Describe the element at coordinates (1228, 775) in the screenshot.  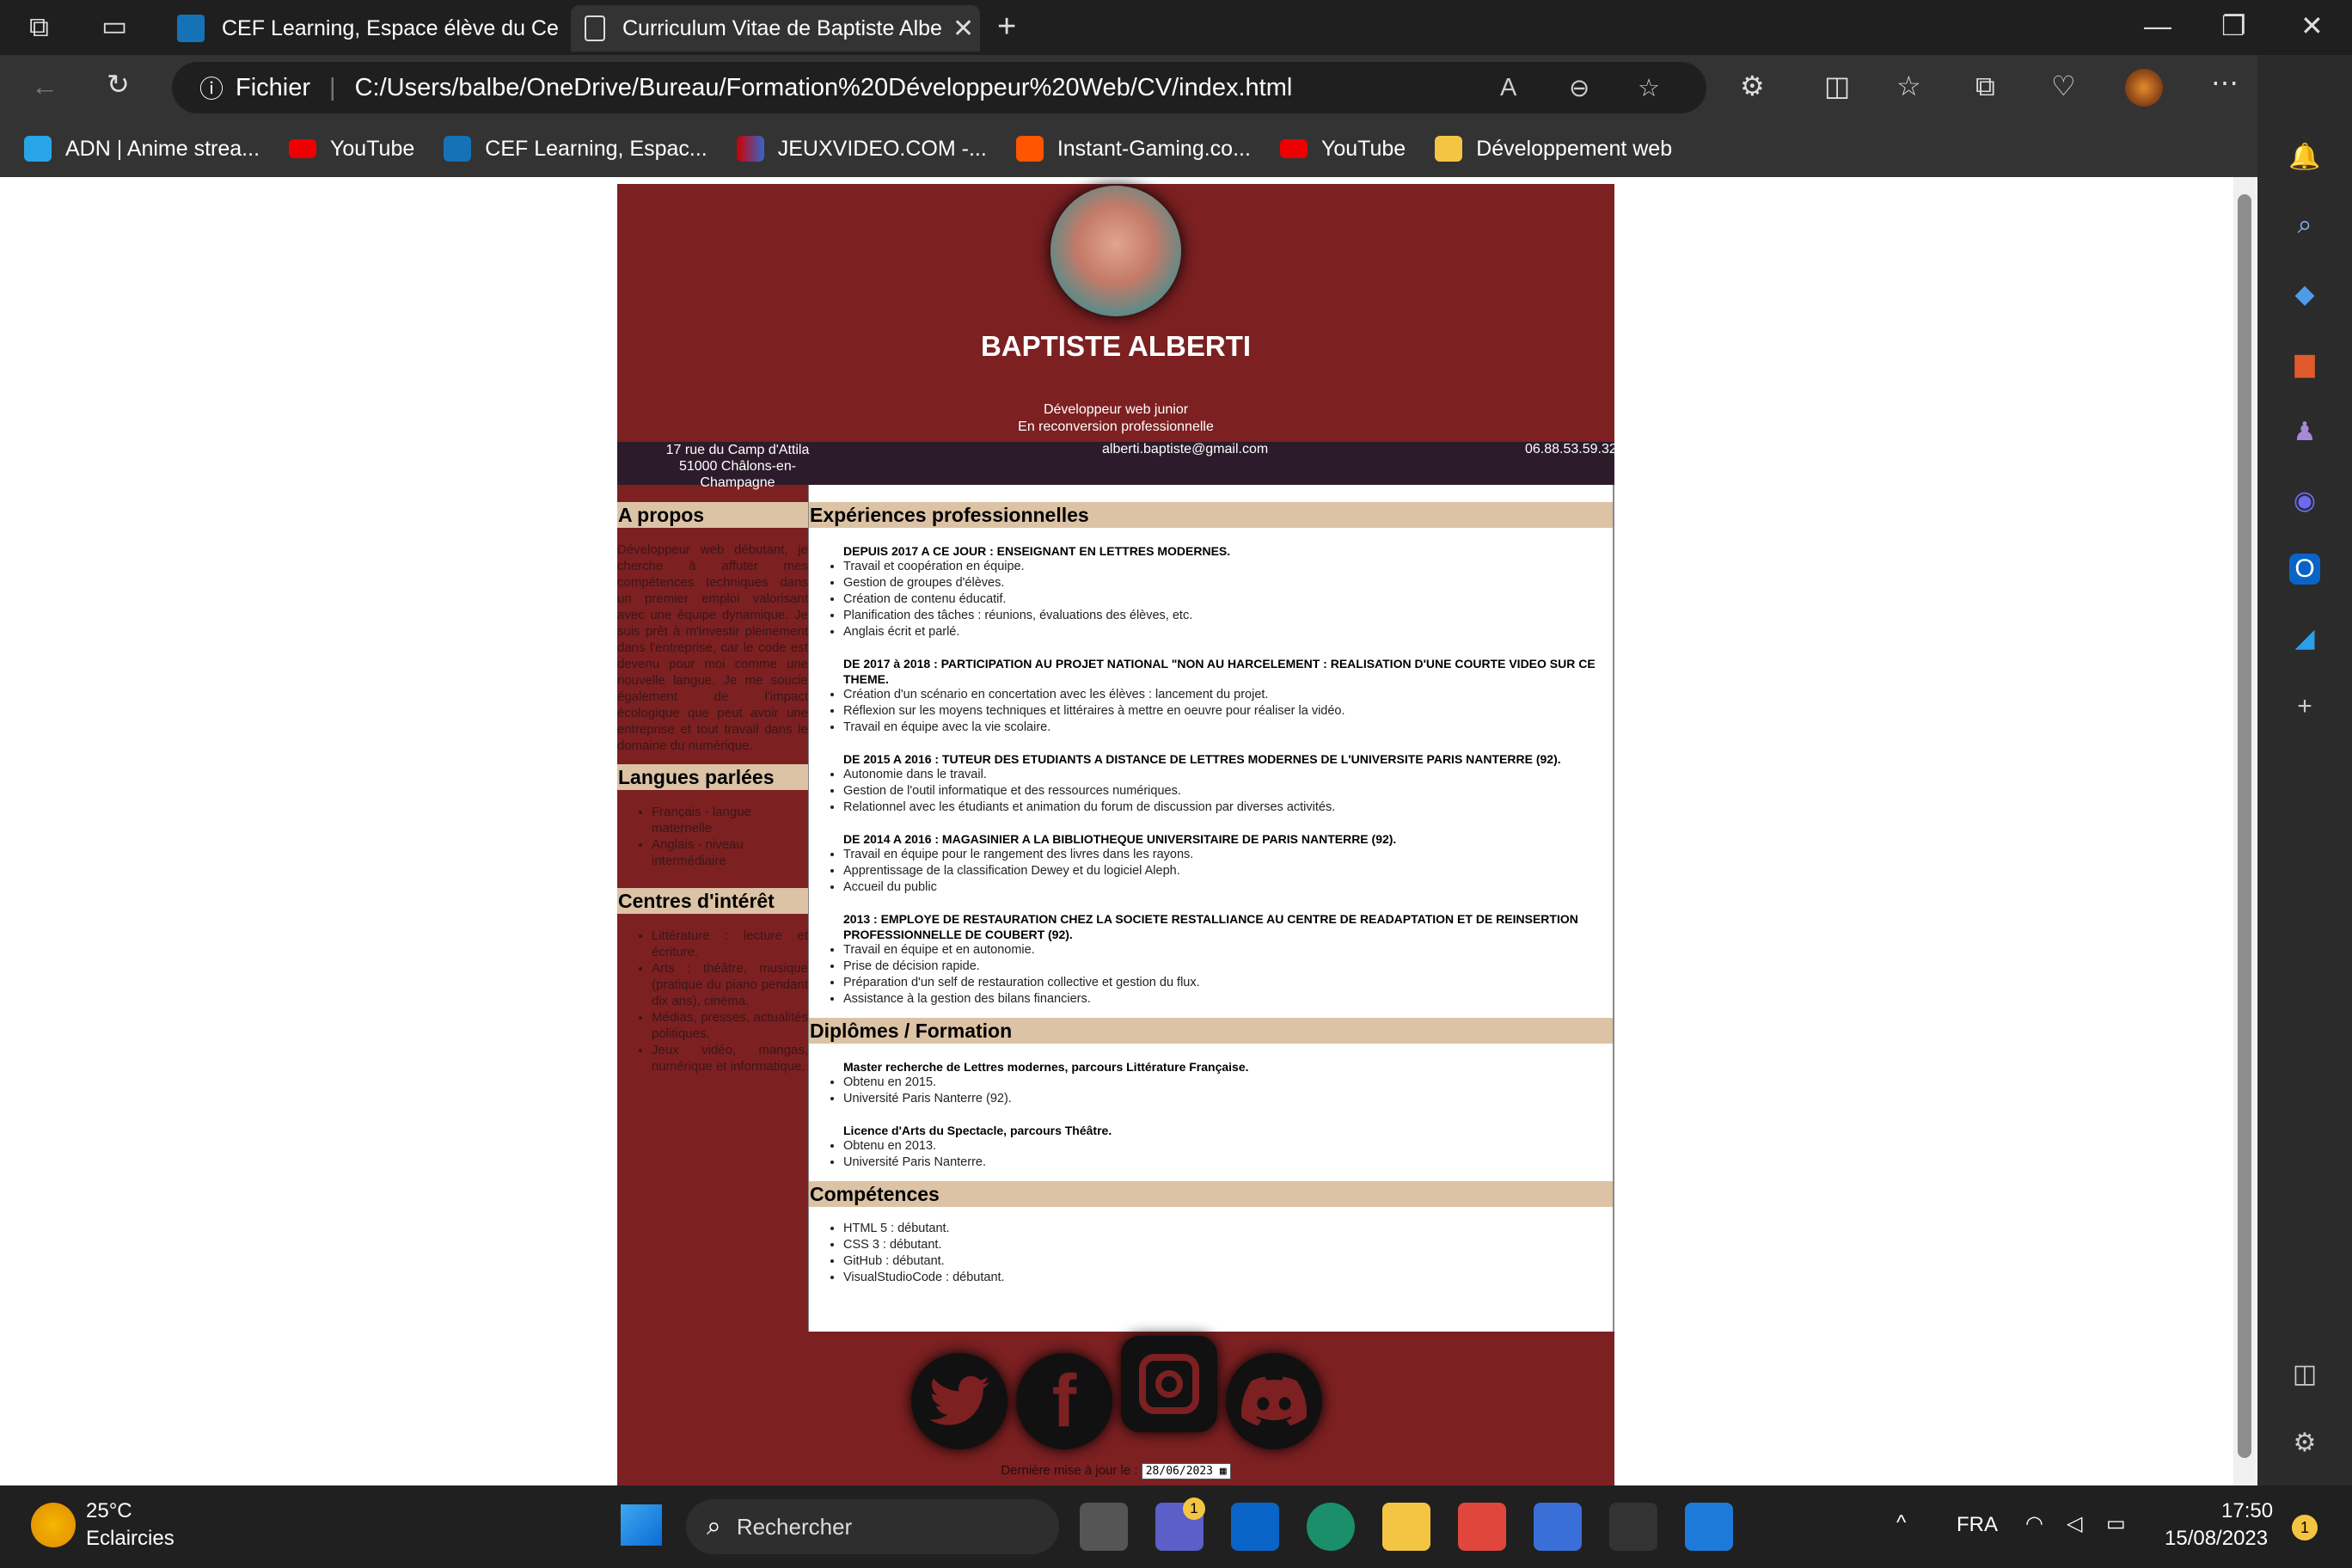
I see `list-item: Autonomie dans le travail.` at that location.